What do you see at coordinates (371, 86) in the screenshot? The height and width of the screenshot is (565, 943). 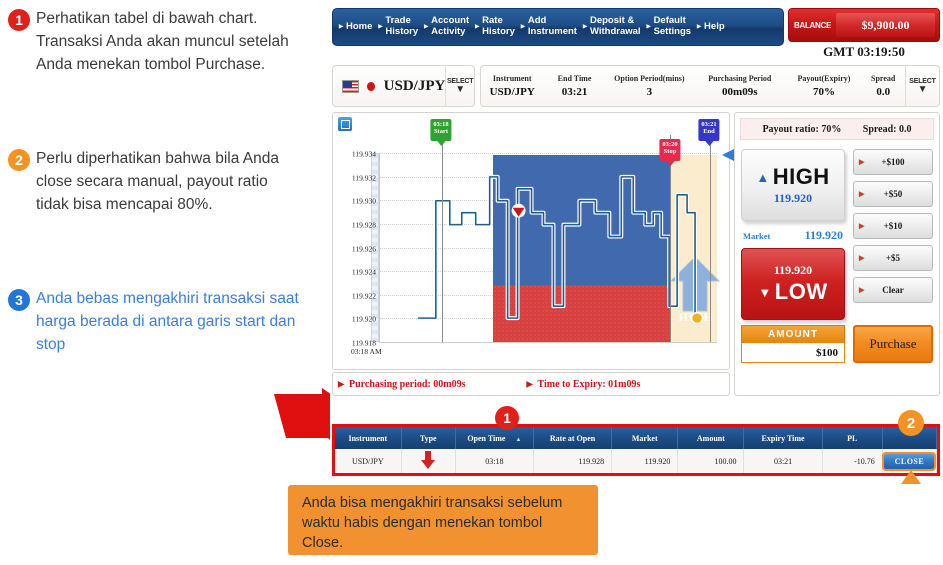 I see `japan-flag-icon` at bounding box center [371, 86].